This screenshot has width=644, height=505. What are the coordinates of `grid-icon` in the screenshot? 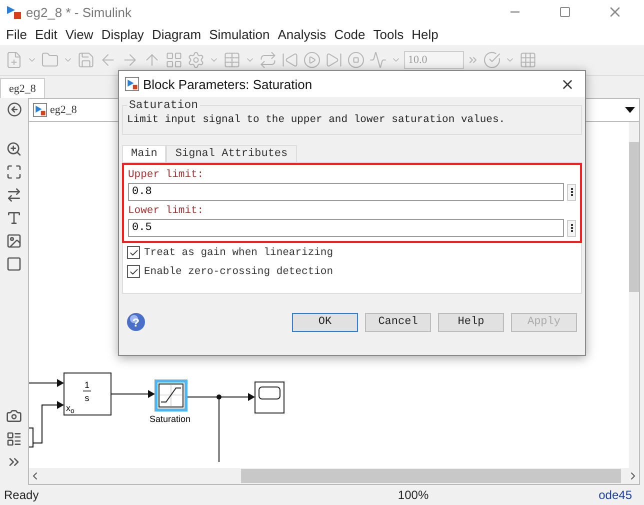 It's located at (528, 60).